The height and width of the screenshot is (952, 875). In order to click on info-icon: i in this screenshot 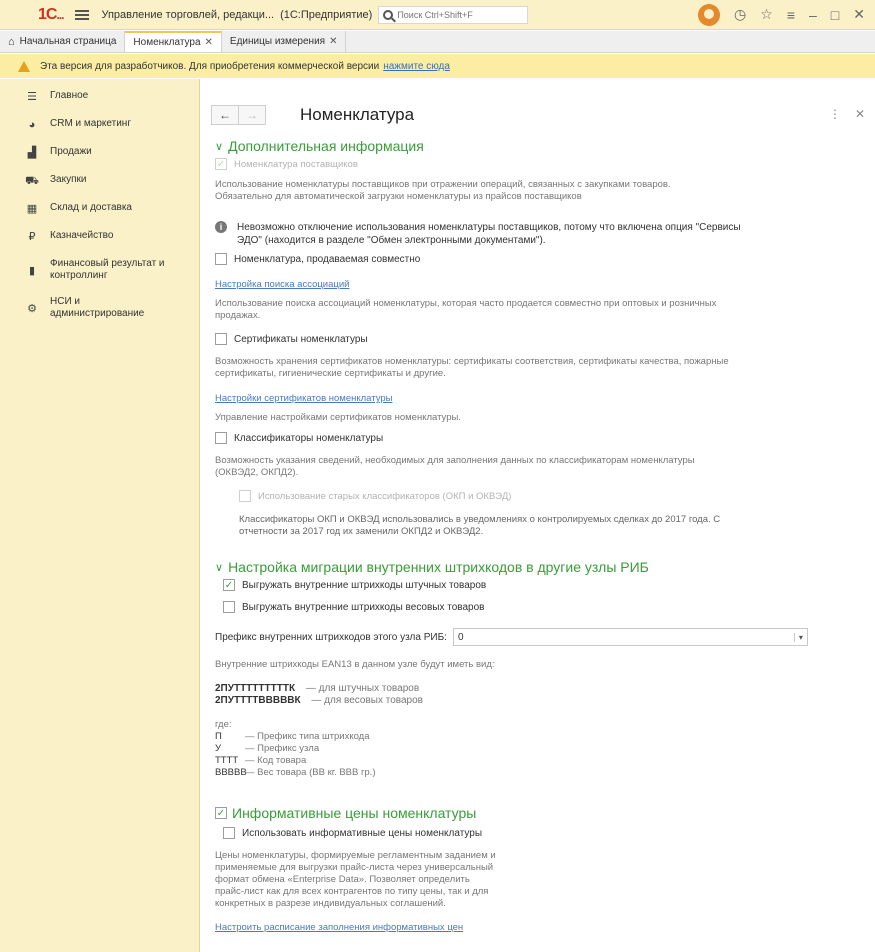, I will do `click(221, 227)`.